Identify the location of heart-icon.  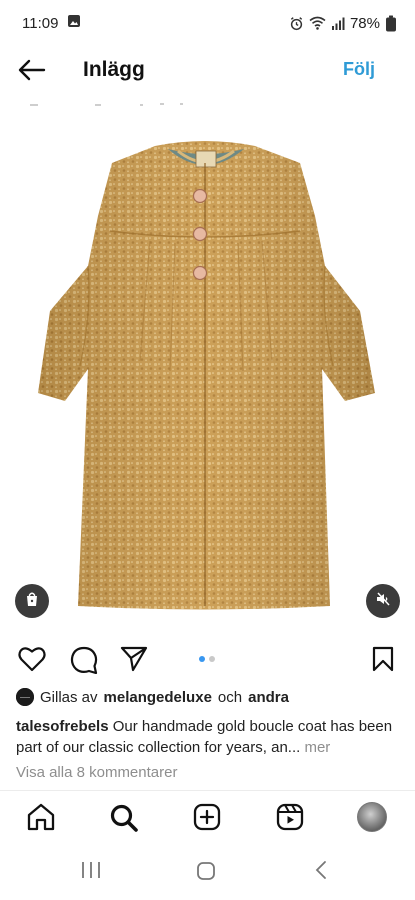
(32, 661).